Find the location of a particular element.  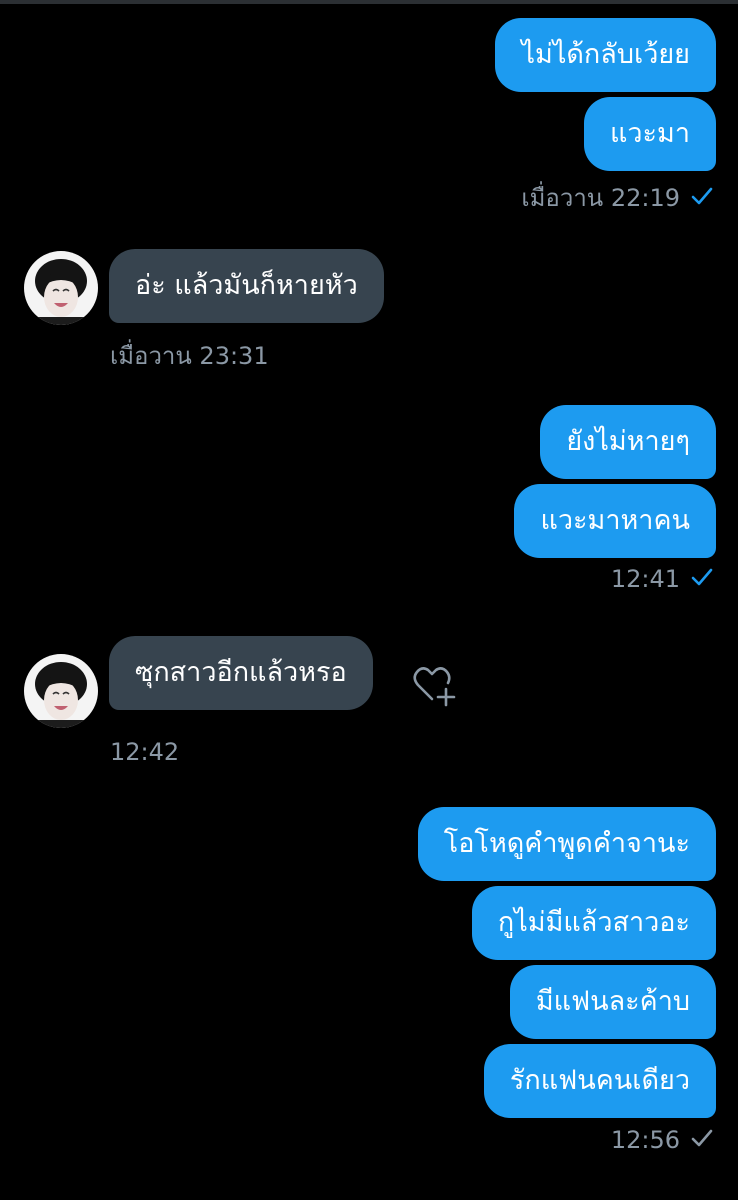

message-meta: เมื่อวาน 22:19 is located at coordinates (617, 197).